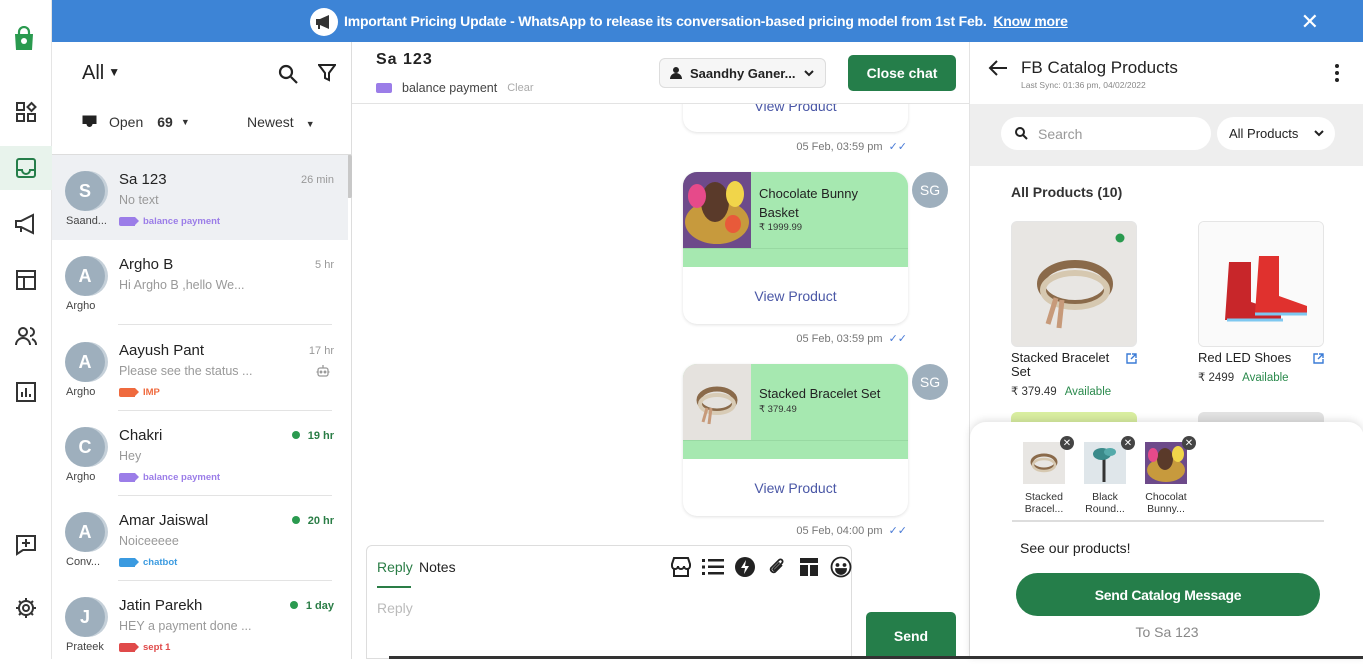  What do you see at coordinates (1276, 133) in the screenshot?
I see `product-filter-dropdown: All Products` at bounding box center [1276, 133].